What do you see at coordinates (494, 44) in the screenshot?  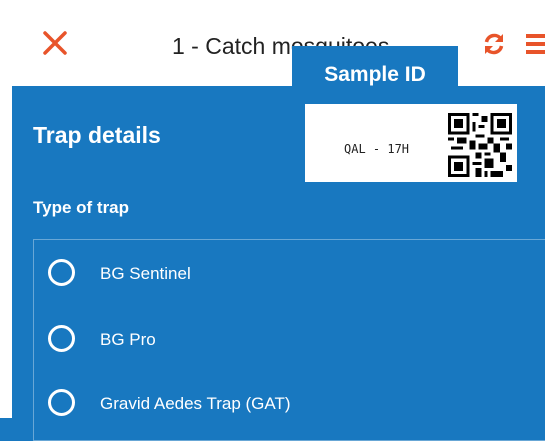 I see `sync-icon` at bounding box center [494, 44].